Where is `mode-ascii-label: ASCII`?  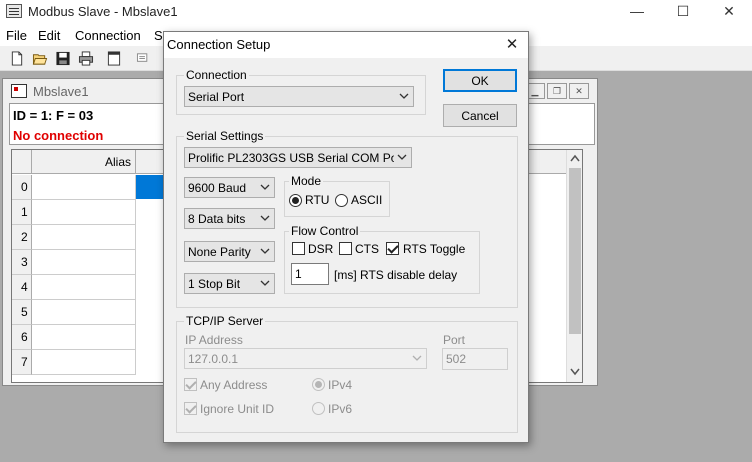
mode-ascii-label: ASCII is located at coordinates (367, 200).